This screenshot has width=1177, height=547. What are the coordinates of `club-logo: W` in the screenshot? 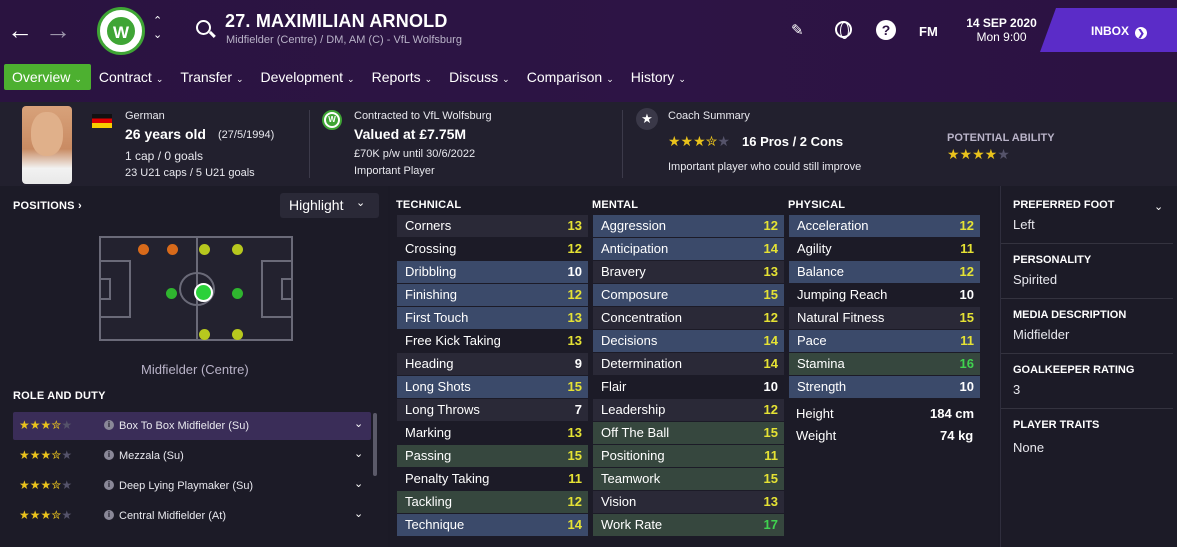 It's located at (121, 31).